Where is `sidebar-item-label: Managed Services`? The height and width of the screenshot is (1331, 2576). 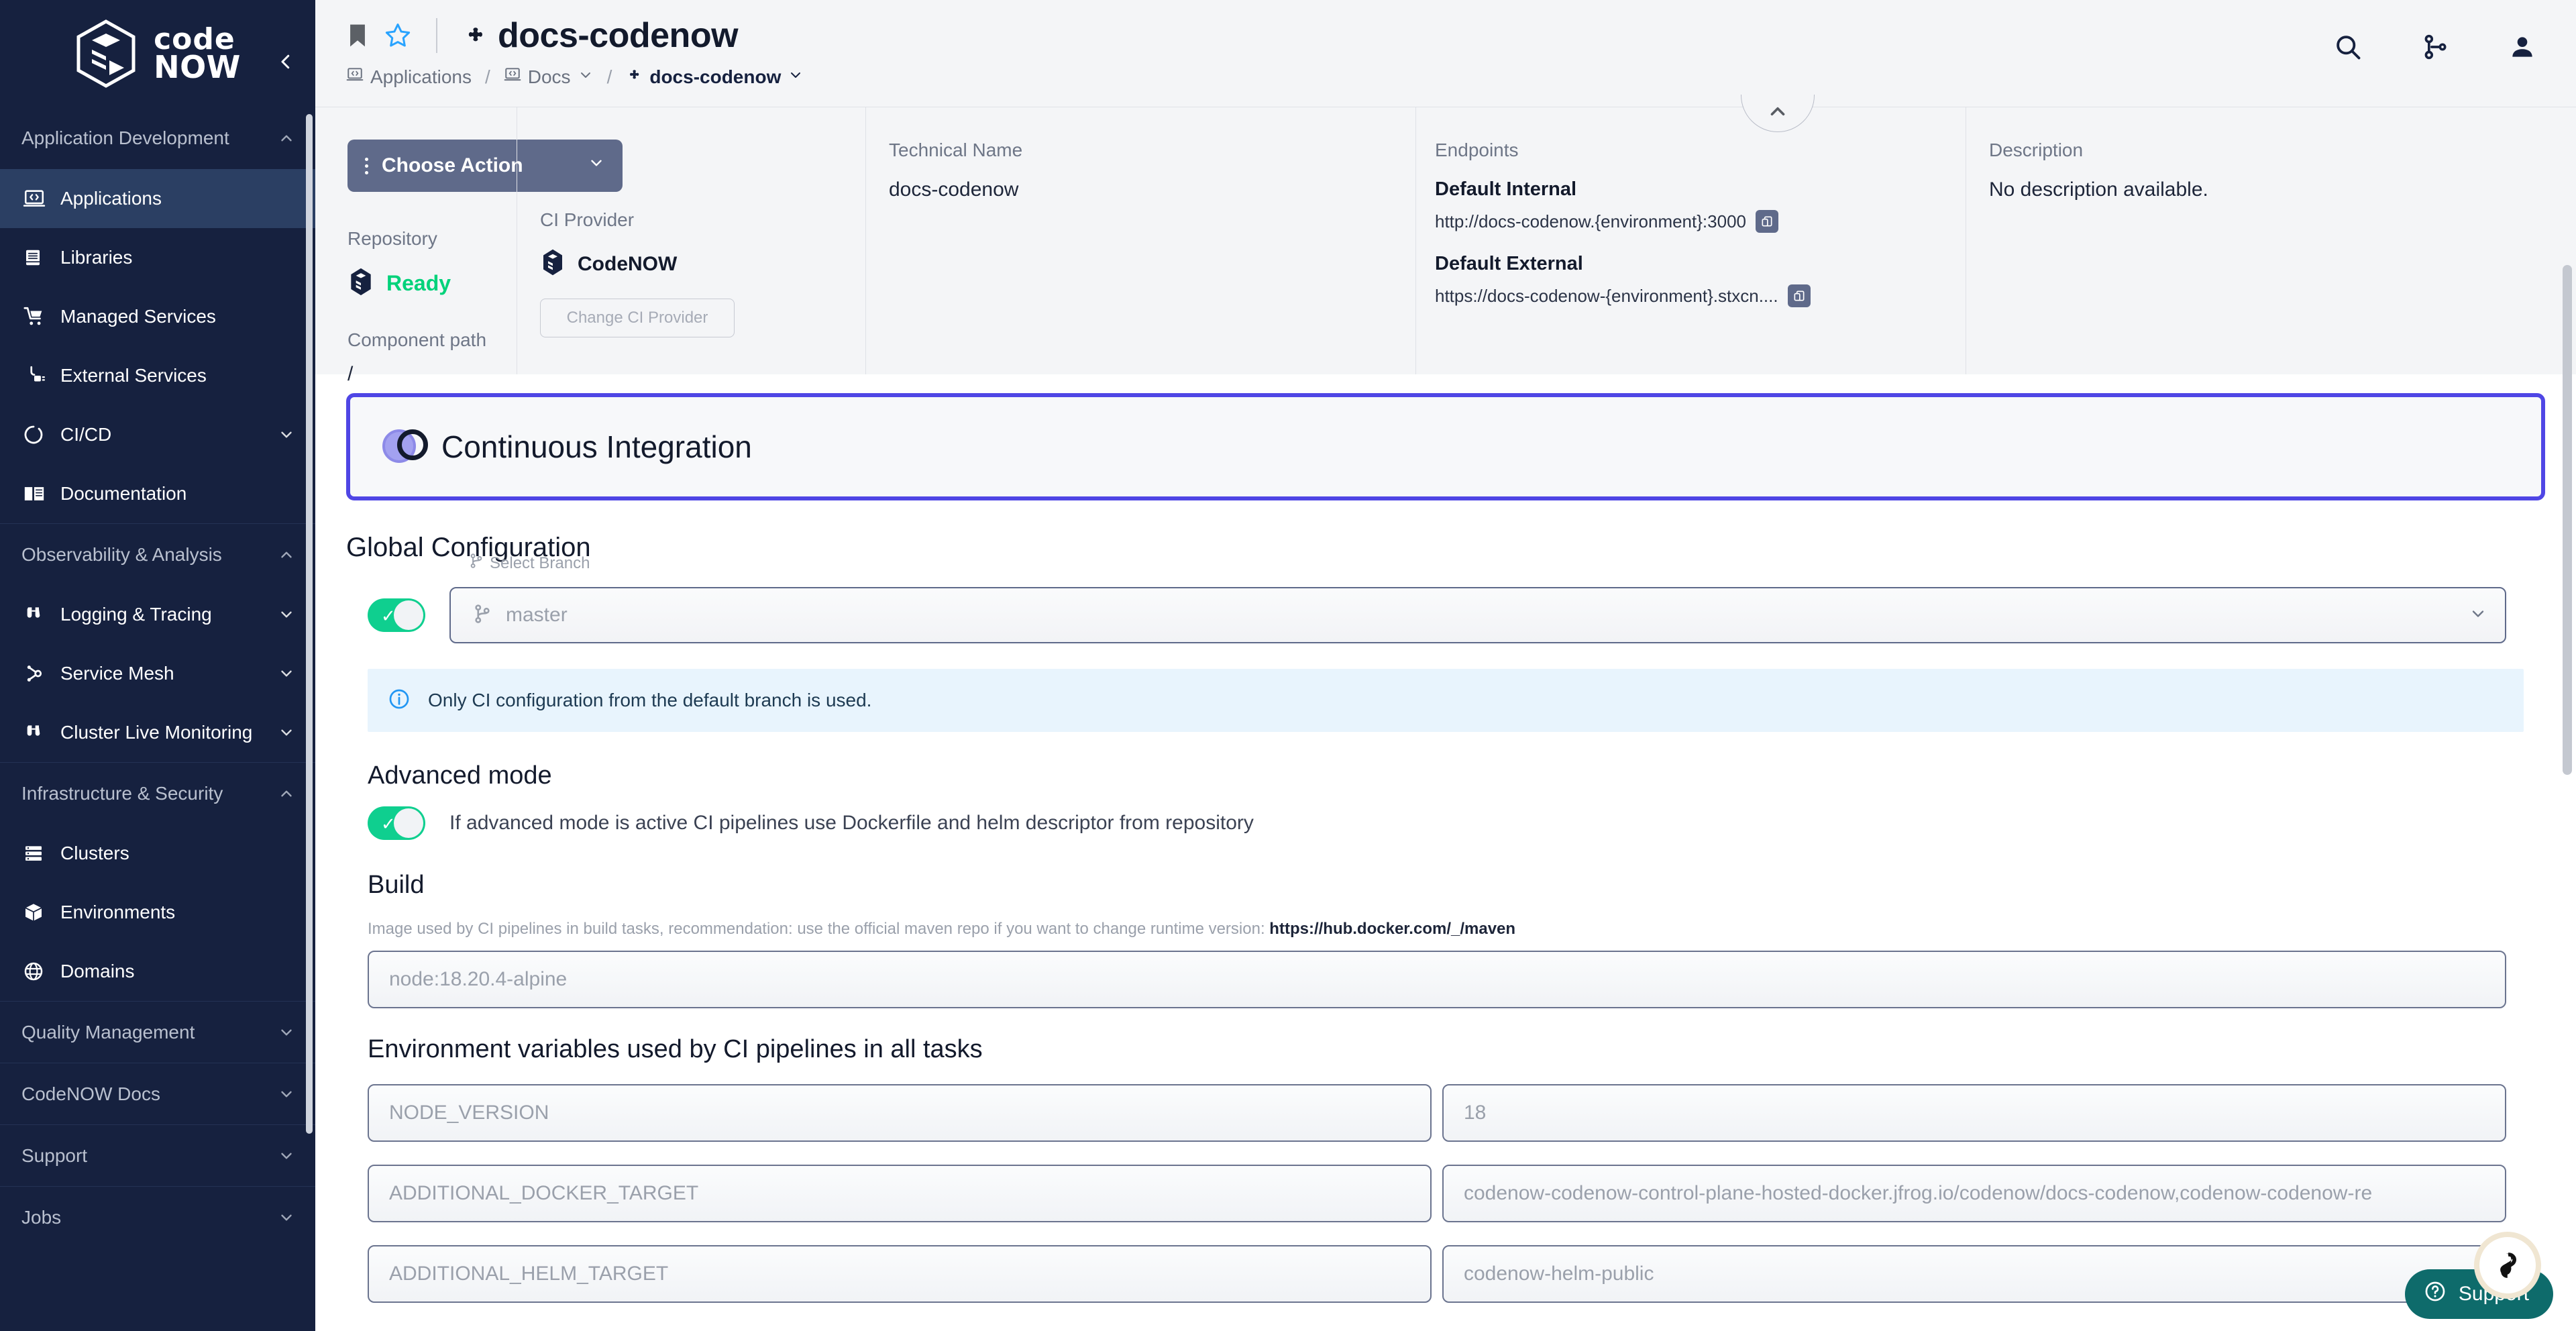 sidebar-item-label: Managed Services is located at coordinates (138, 316).